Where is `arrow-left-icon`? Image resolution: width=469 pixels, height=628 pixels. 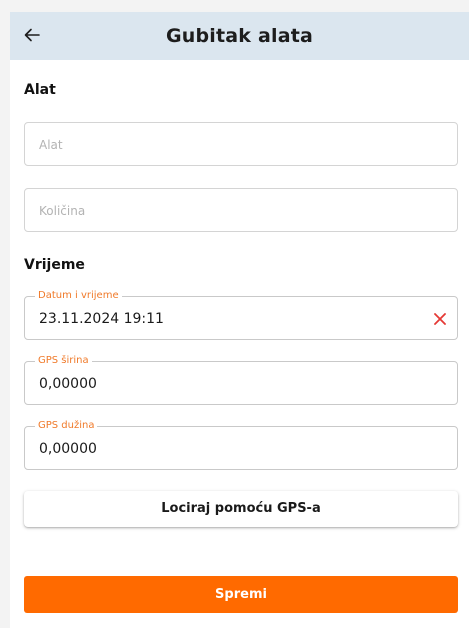 arrow-left-icon is located at coordinates (32, 36).